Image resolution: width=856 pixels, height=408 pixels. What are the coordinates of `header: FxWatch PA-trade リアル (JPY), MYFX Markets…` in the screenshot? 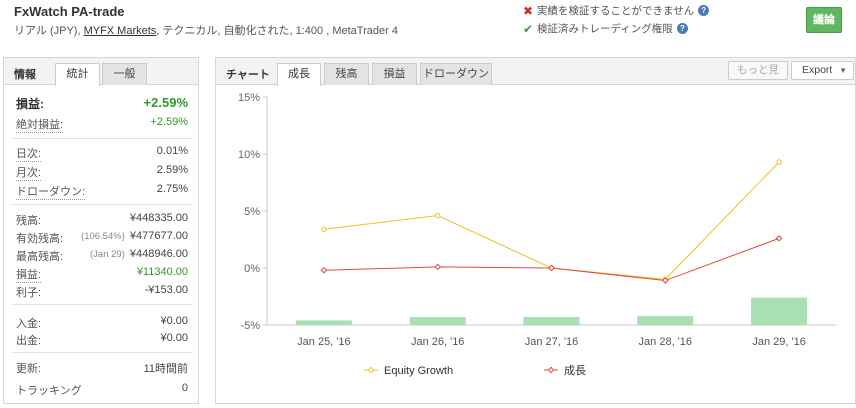 It's located at (428, 24).